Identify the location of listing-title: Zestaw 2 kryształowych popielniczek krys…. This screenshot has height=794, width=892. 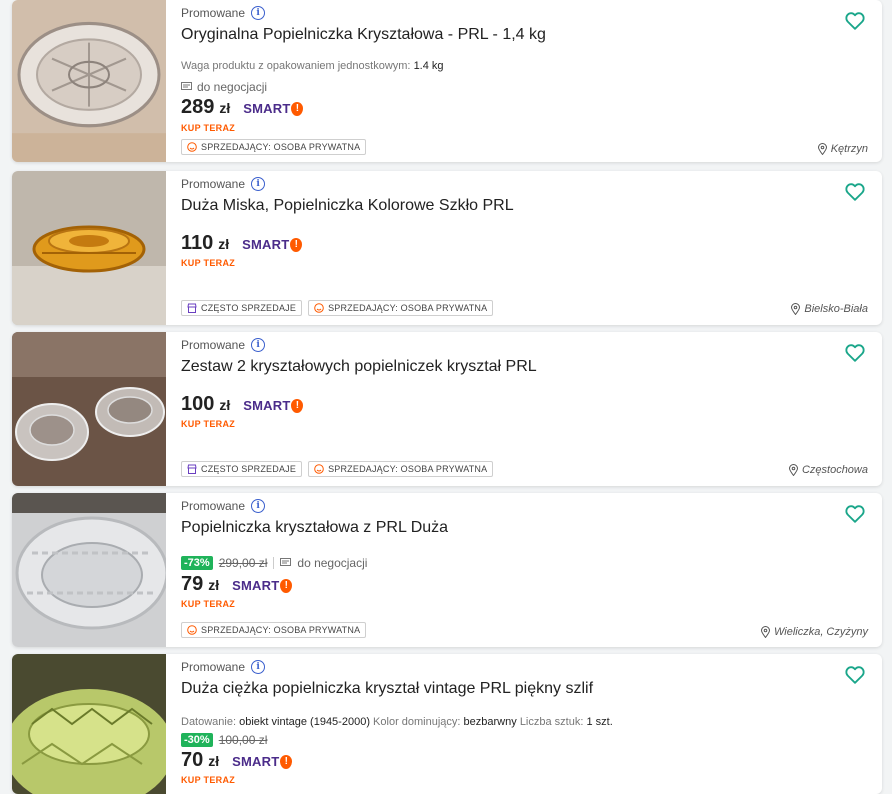
(359, 367).